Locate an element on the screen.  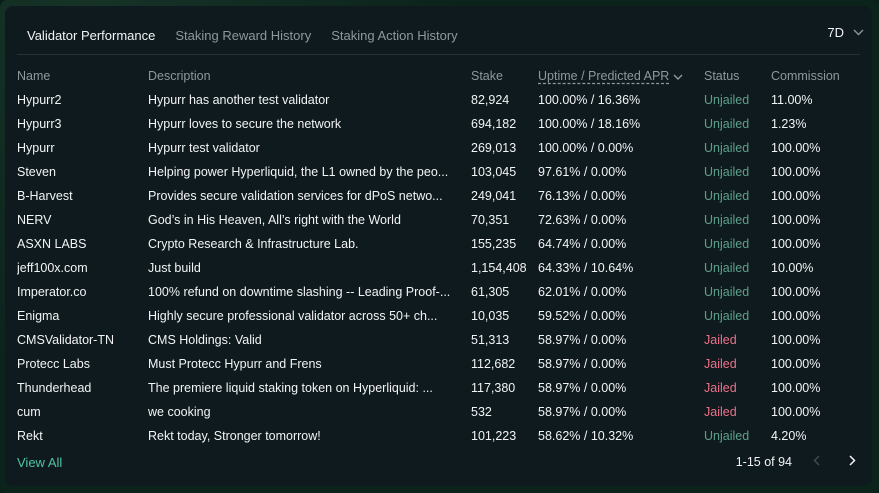
cell-uptime-apr: 72.63% / 0.00% is located at coordinates (582, 220).